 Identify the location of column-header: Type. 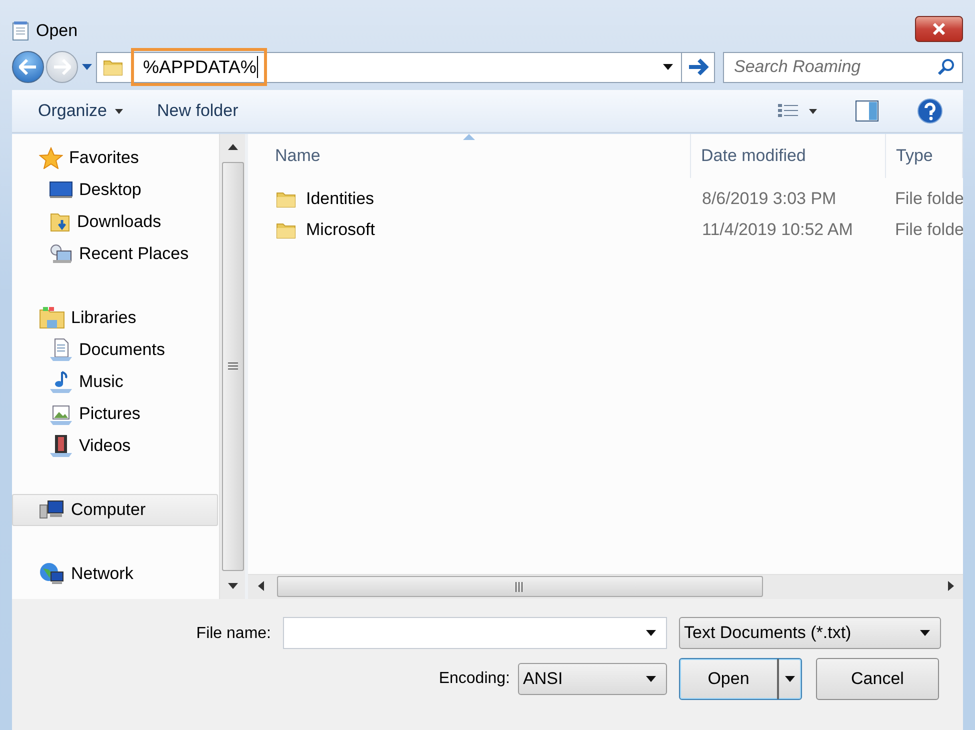
(924, 156).